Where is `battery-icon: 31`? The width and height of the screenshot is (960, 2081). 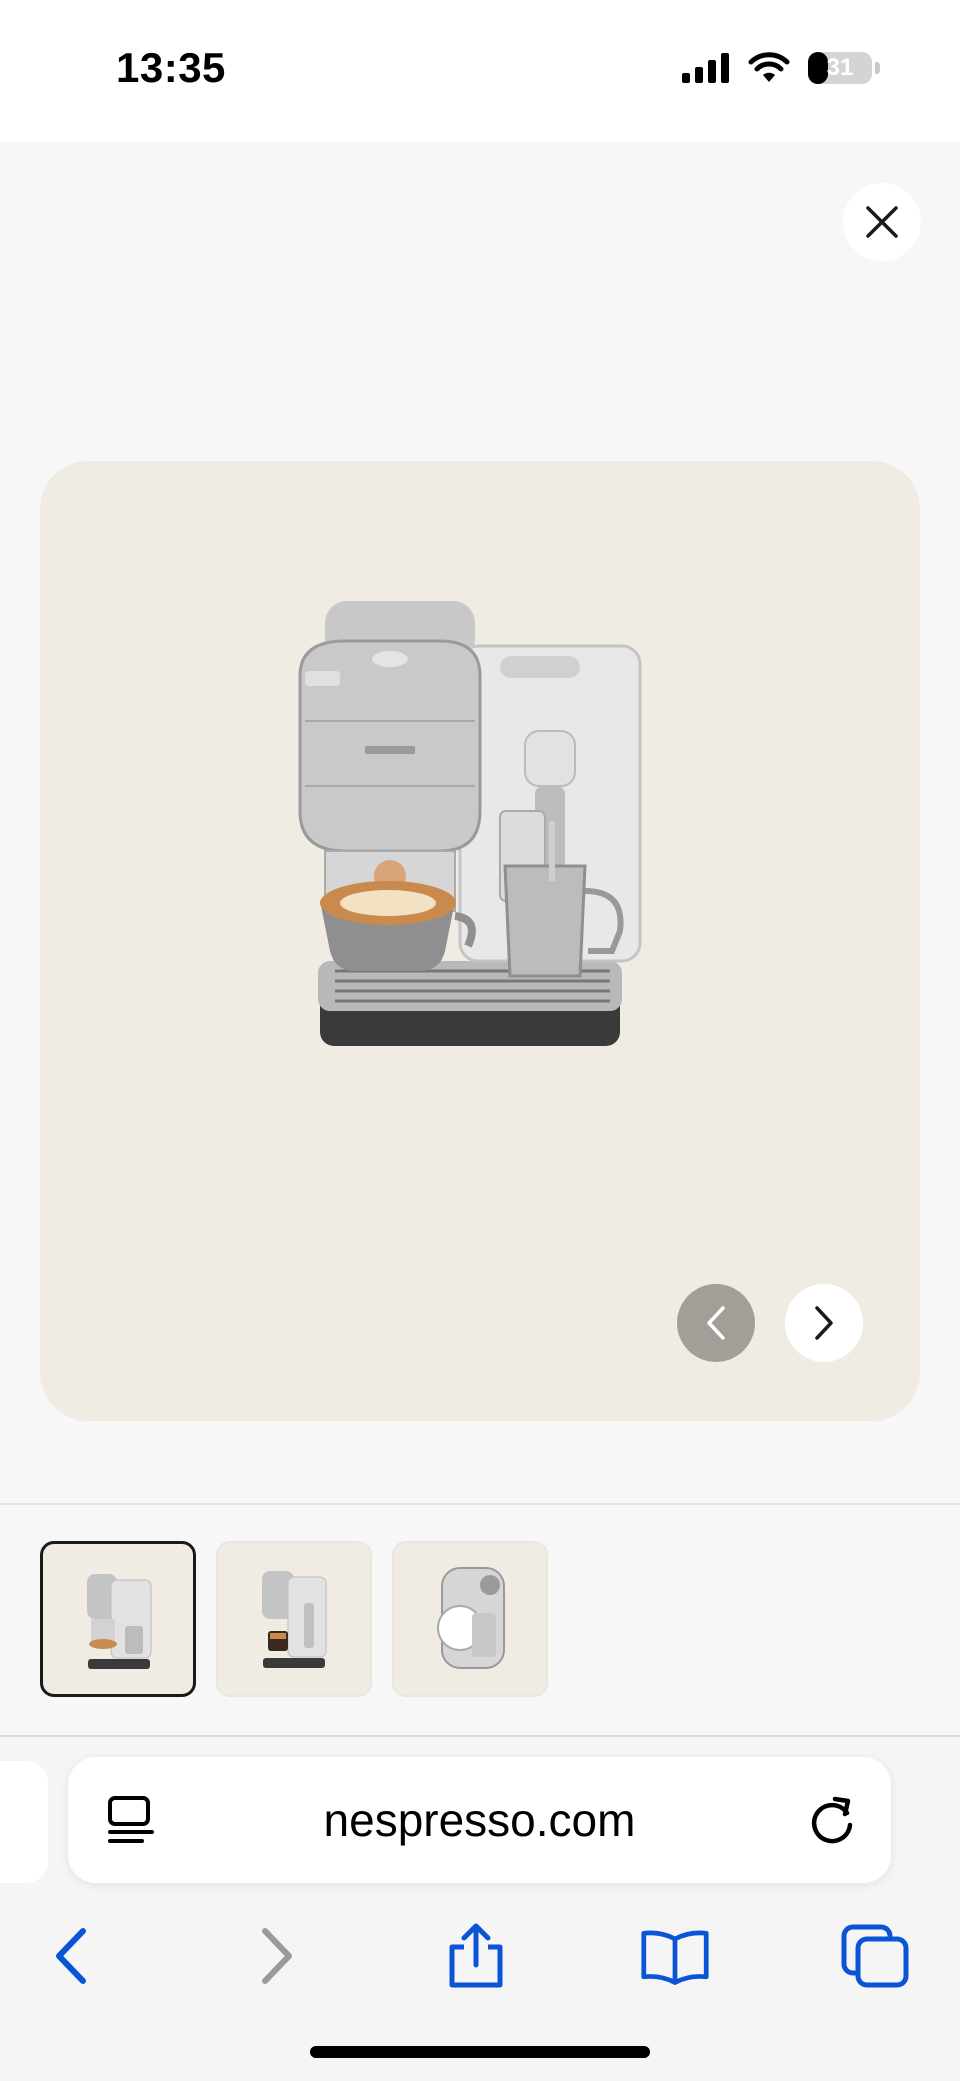
battery-icon: 31 is located at coordinates (840, 68).